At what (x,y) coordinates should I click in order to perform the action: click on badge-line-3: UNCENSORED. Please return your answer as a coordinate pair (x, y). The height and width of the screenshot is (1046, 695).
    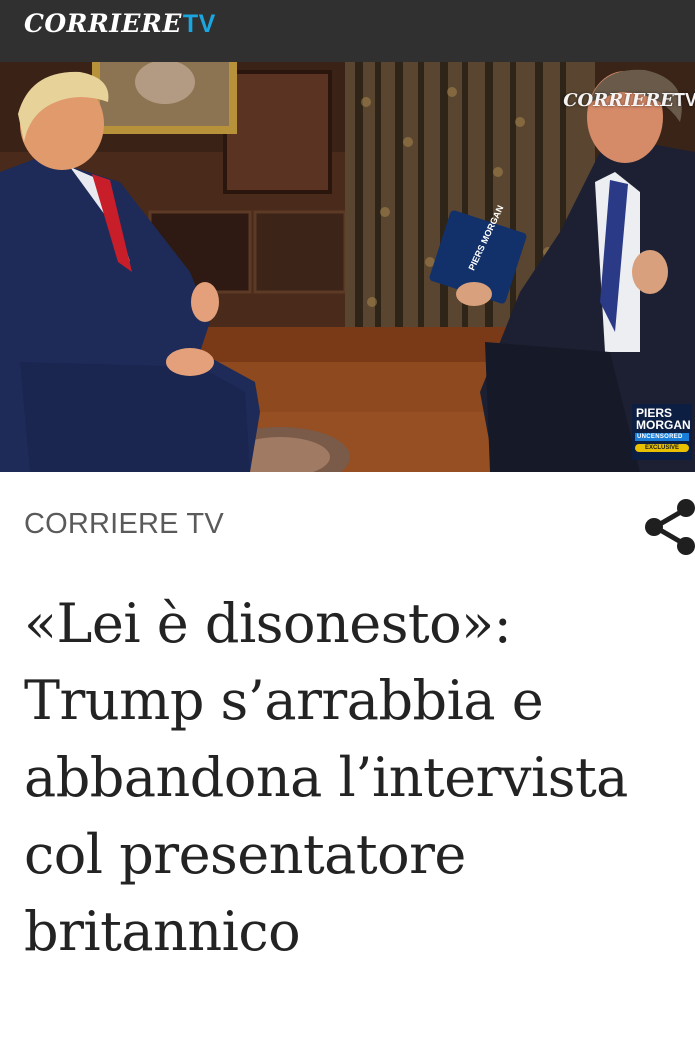
    Looking at the image, I should click on (662, 437).